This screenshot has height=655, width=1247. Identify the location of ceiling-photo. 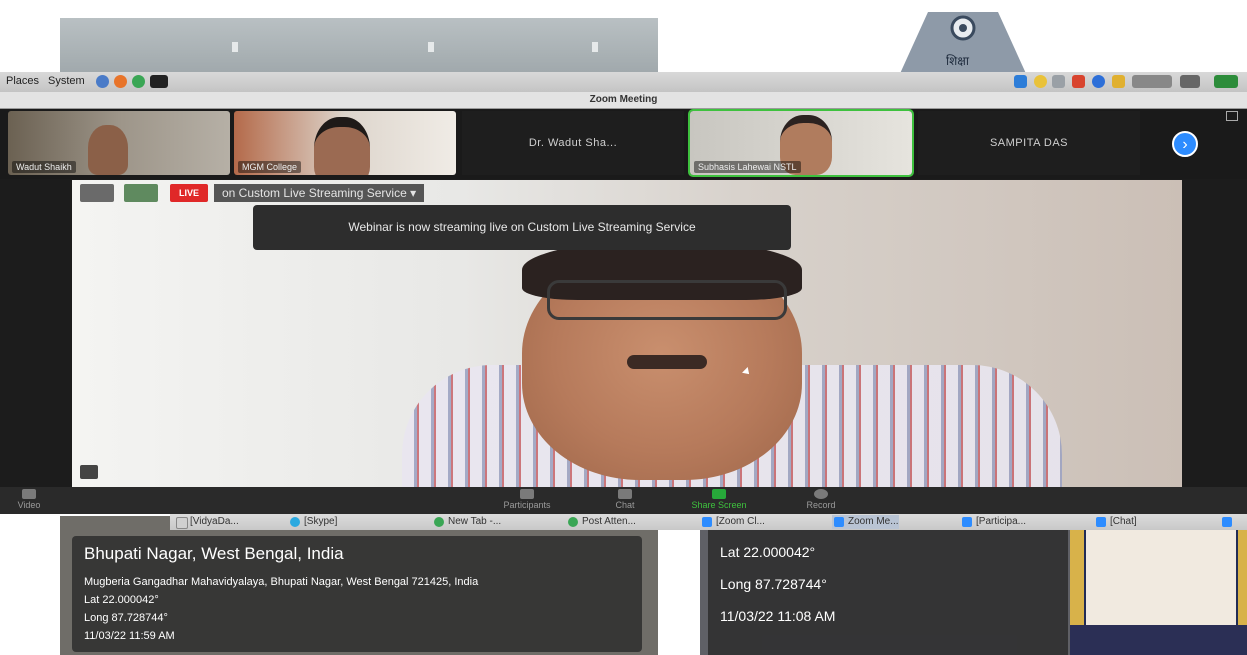
(359, 48).